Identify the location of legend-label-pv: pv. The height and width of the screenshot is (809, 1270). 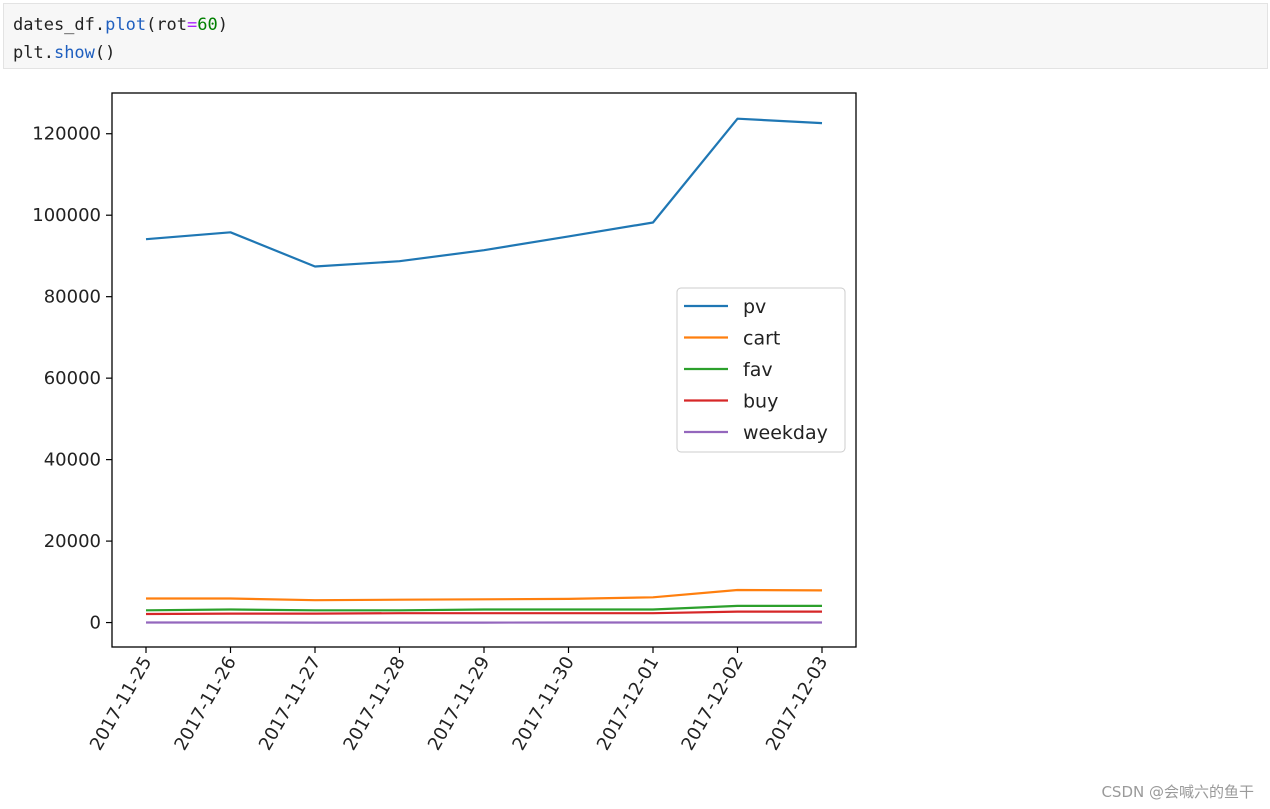
(754, 307).